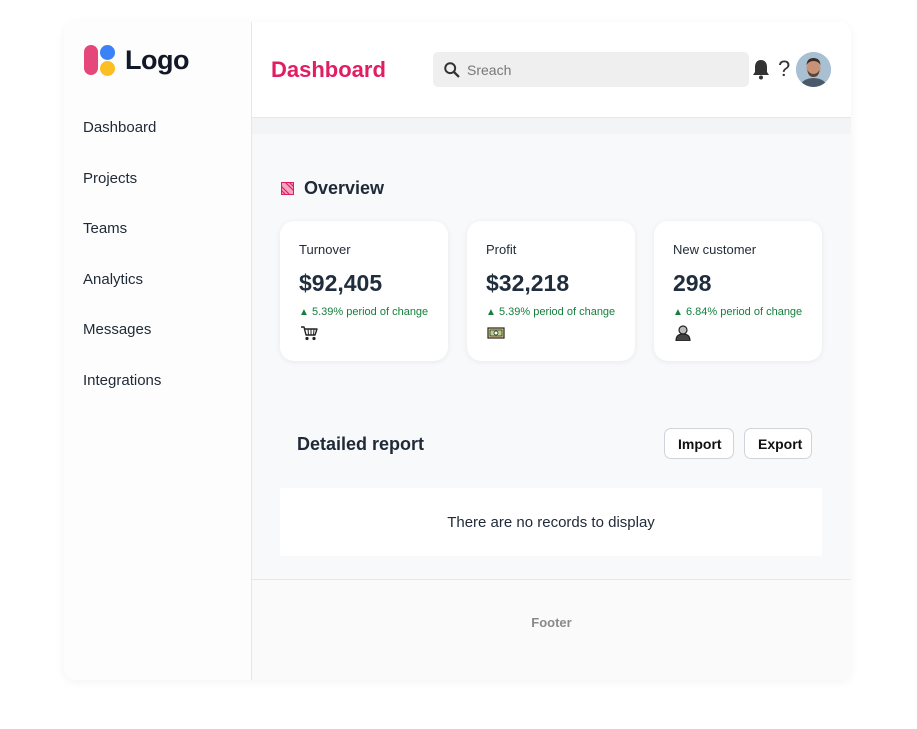 The height and width of the screenshot is (729, 917). I want to click on page-title: Dashboard, so click(328, 69).